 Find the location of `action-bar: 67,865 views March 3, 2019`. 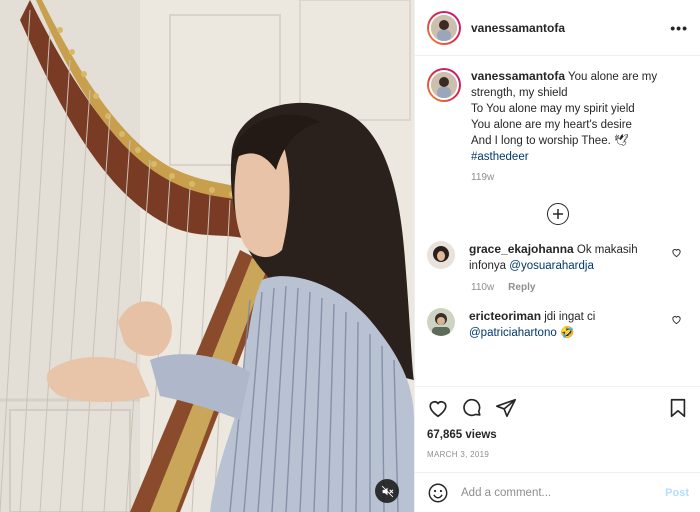

action-bar: 67,865 views March 3, 2019 is located at coordinates (557, 422).